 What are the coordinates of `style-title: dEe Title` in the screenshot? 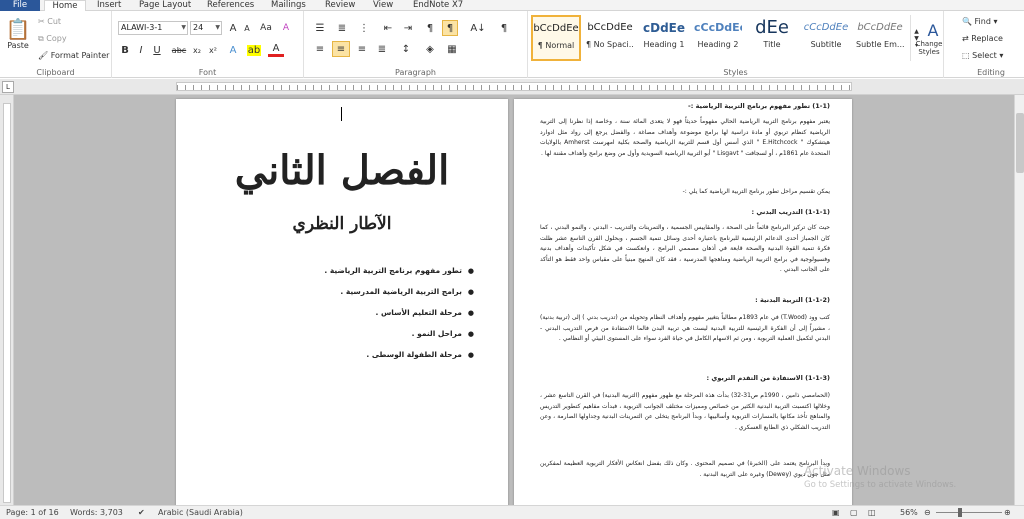 It's located at (772, 38).